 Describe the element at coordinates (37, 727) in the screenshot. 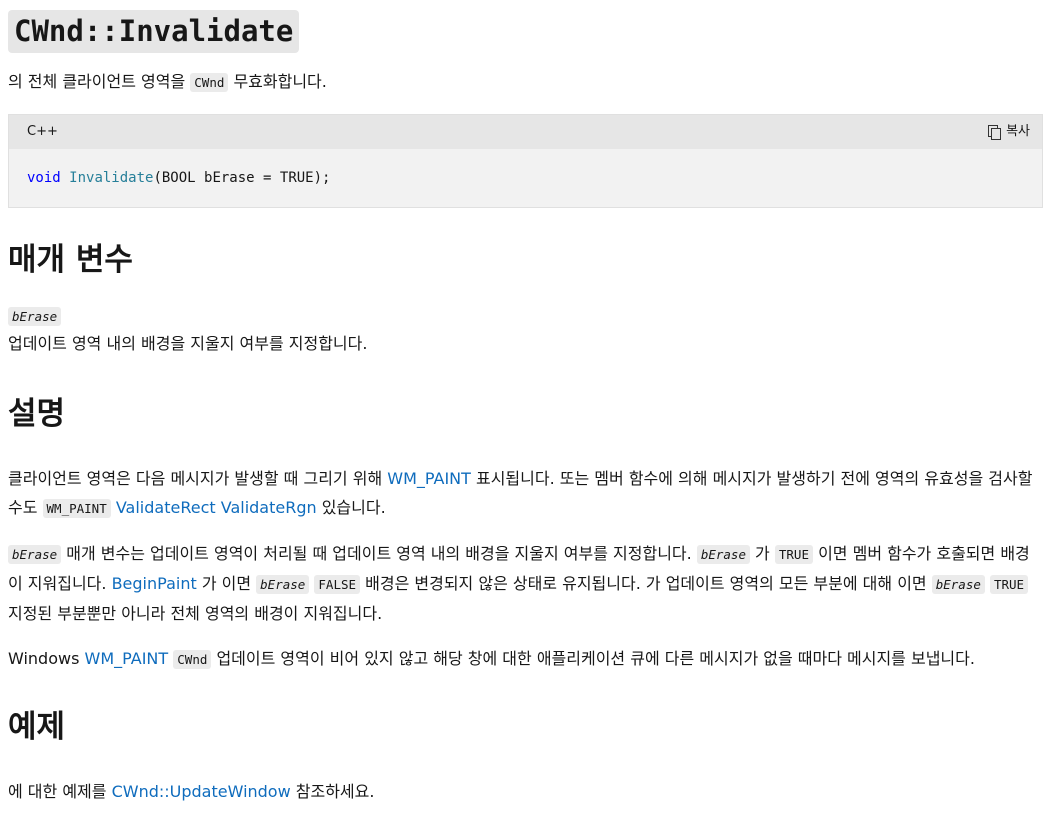

I see `example-heading: 예제` at that location.